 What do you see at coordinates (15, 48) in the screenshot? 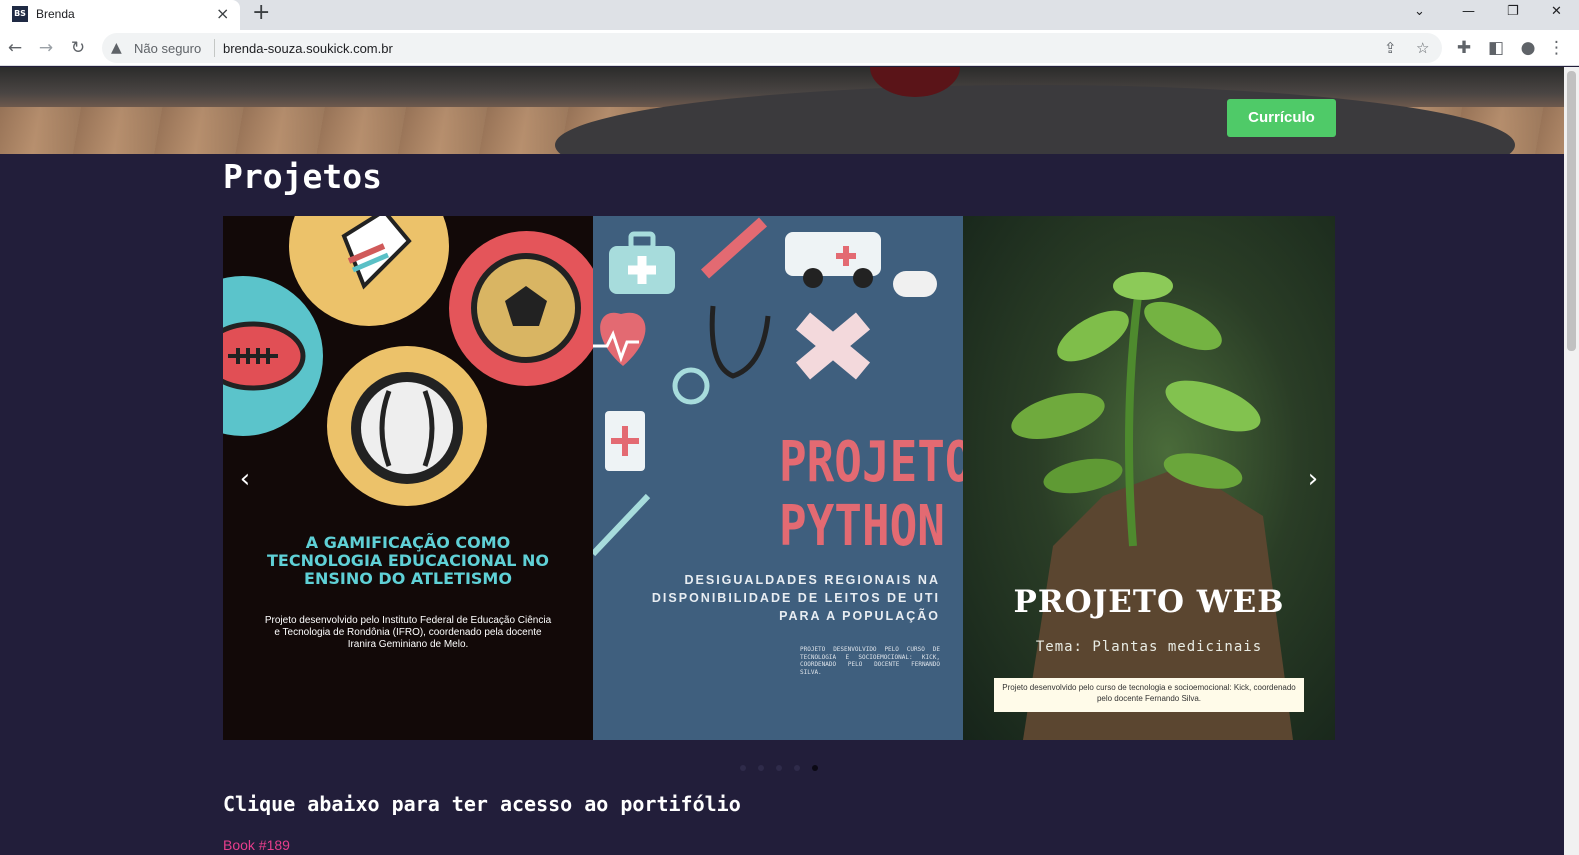
I see `back-icon: ←` at bounding box center [15, 48].